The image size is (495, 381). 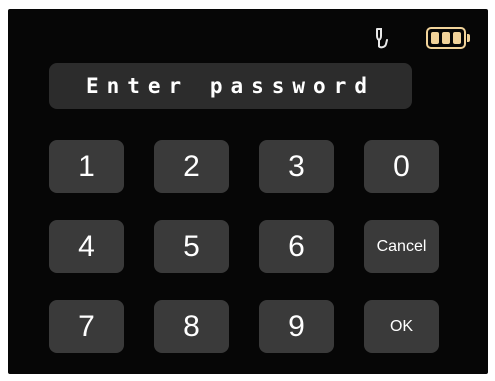 I want to click on password-field: Enter password, so click(x=230, y=86).